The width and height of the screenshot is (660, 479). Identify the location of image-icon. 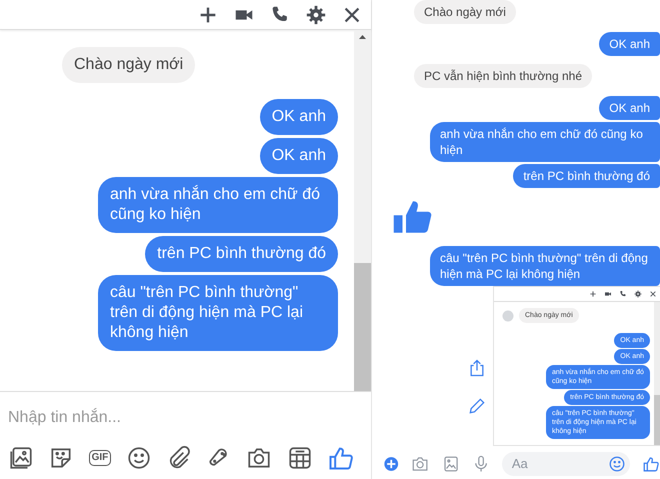
(21, 458).